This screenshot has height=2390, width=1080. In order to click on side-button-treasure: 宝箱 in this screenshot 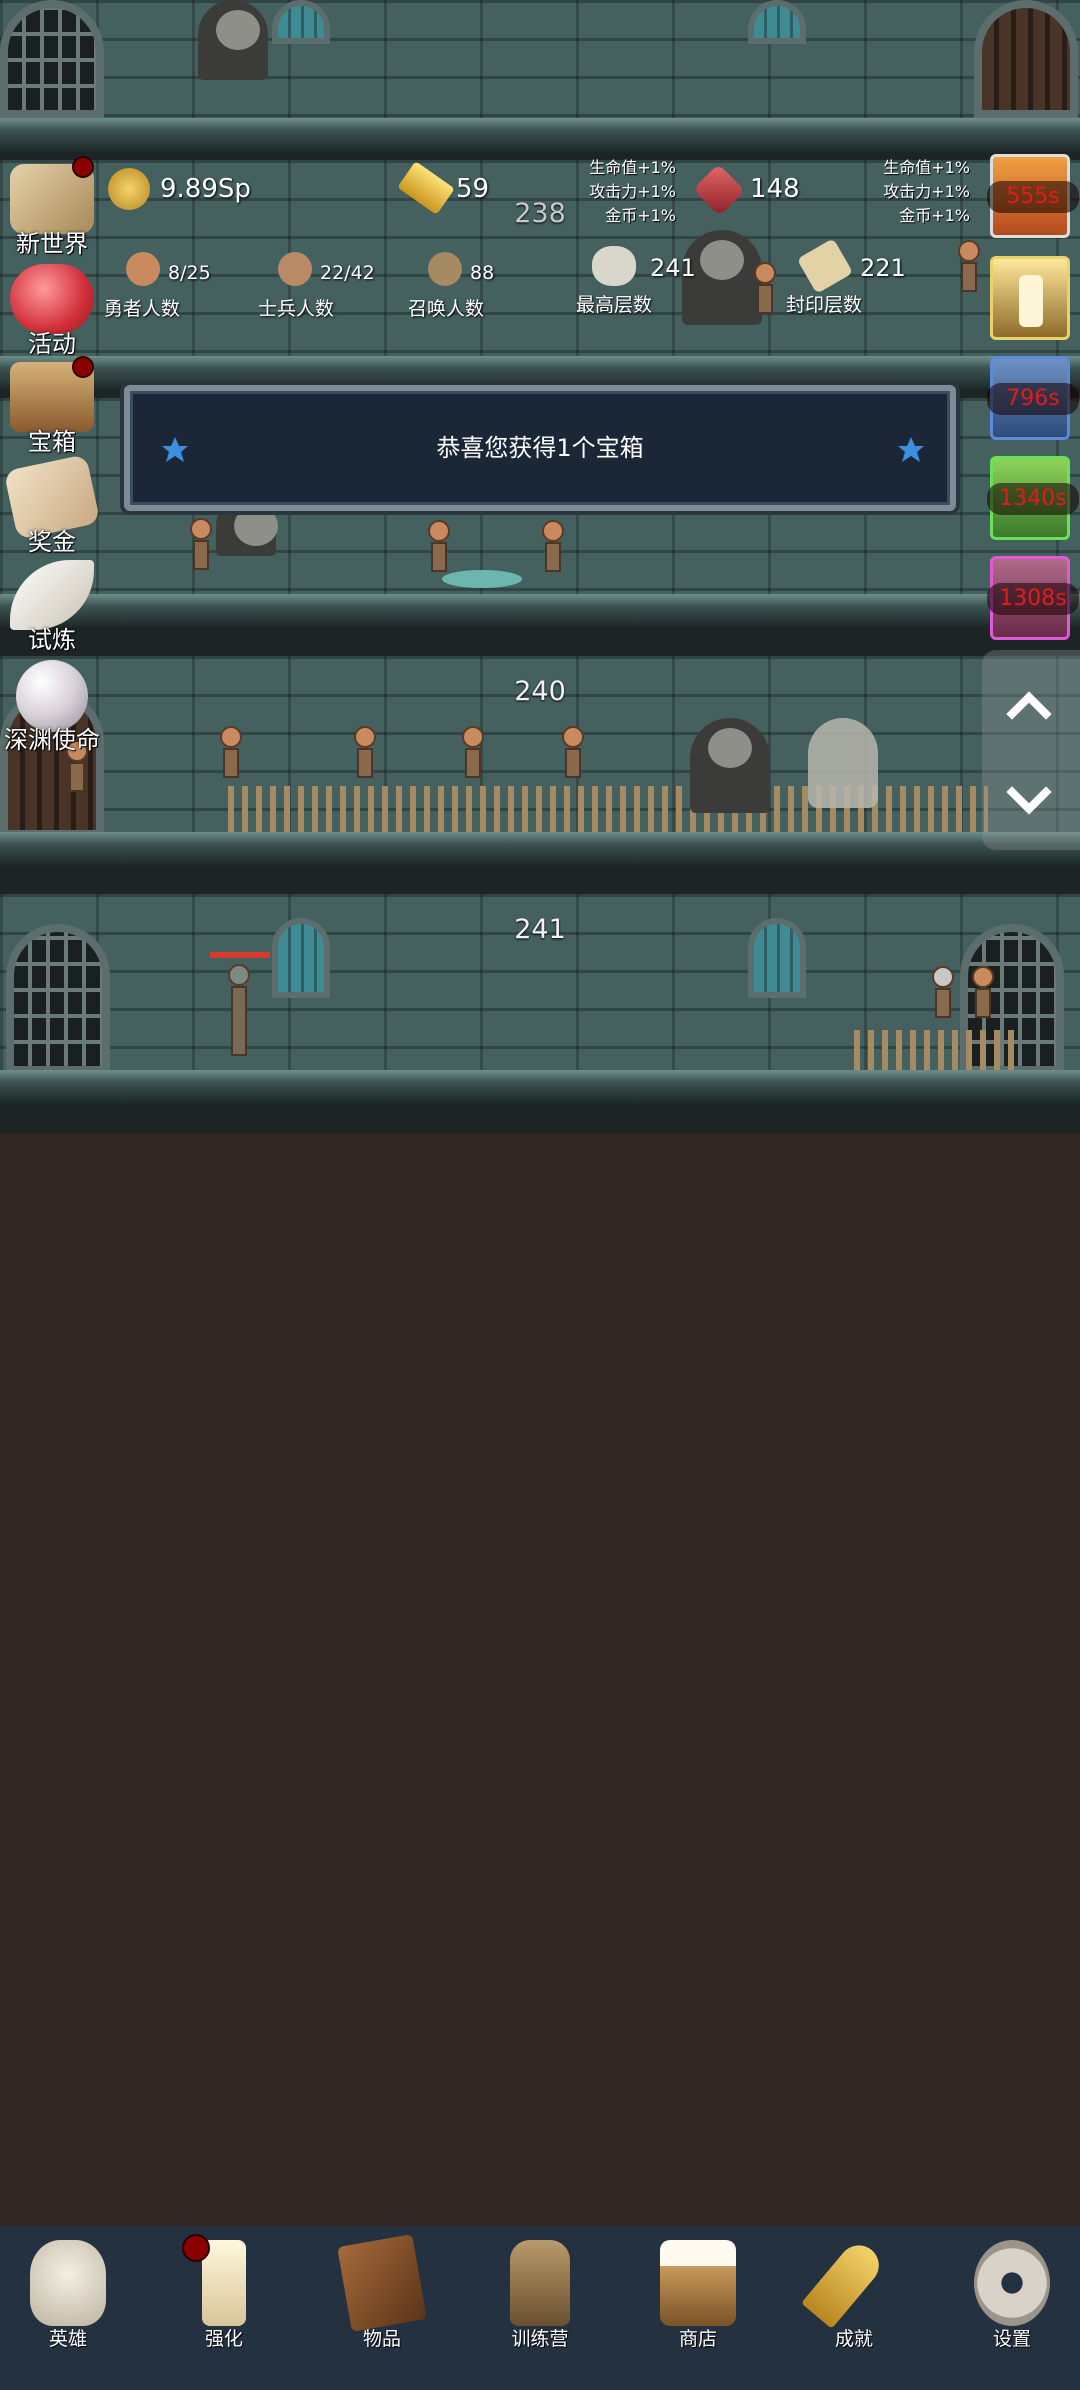, I will do `click(52, 406)`.